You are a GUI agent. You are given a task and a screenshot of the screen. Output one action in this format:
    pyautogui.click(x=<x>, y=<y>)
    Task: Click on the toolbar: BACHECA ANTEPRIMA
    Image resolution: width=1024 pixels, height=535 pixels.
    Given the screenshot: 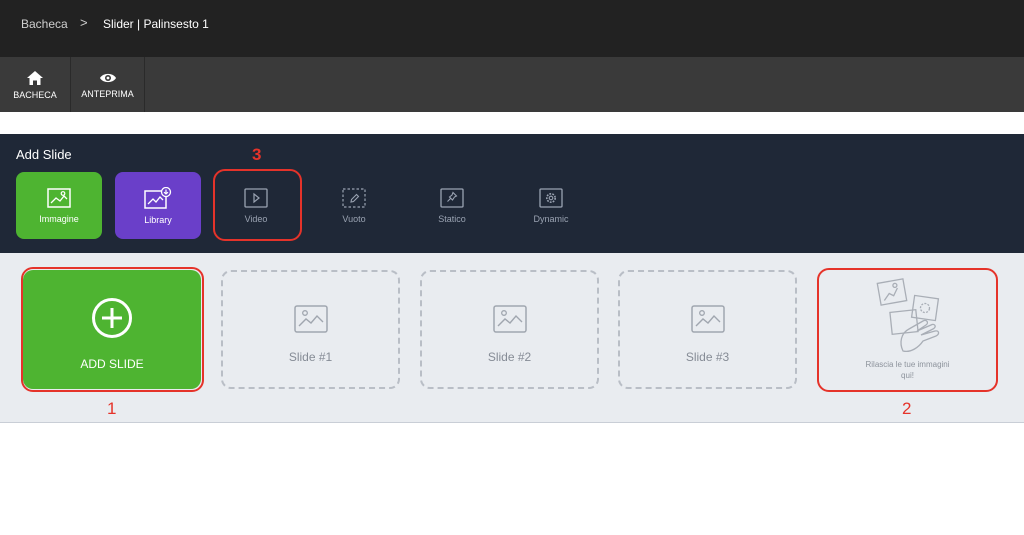 What is the action you would take?
    pyautogui.click(x=512, y=84)
    